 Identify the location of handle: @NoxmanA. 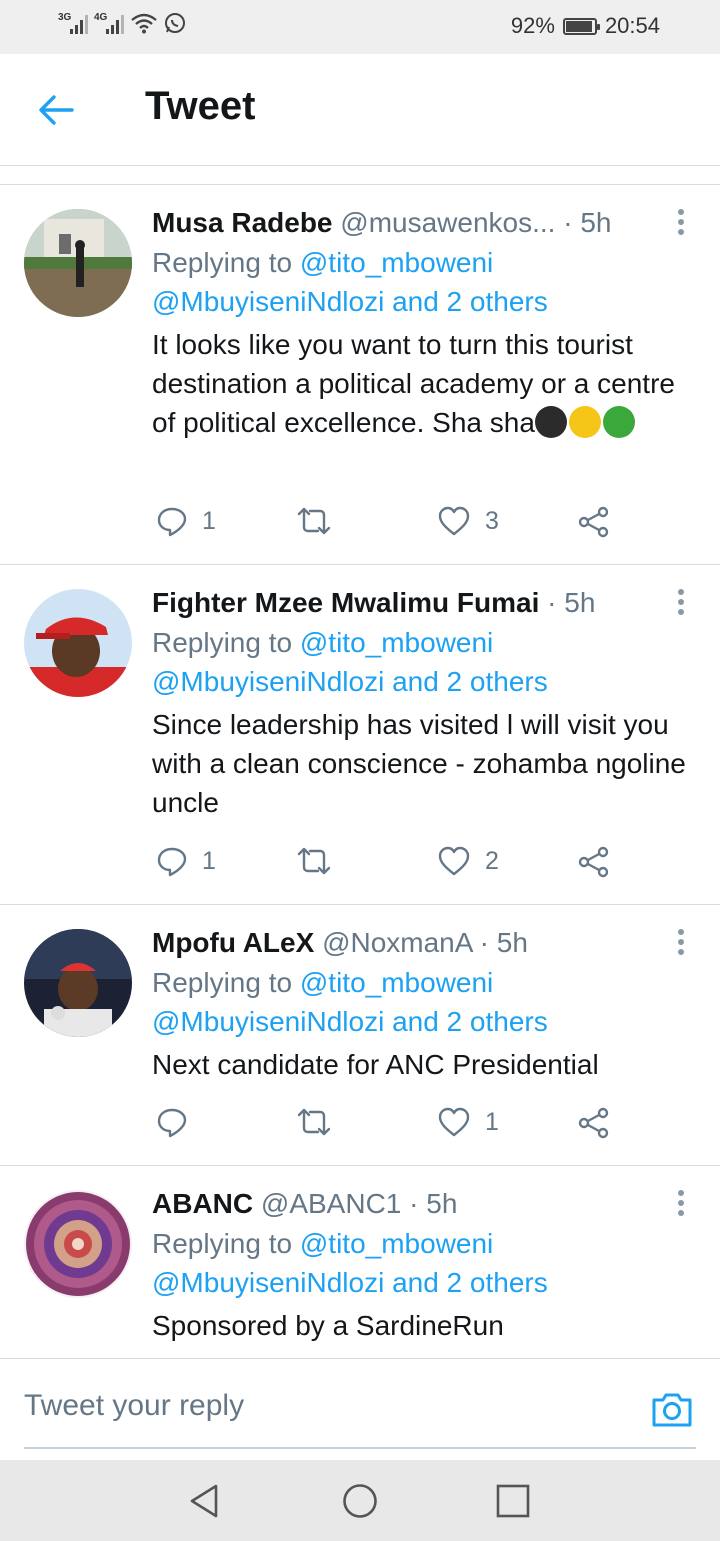
(397, 942).